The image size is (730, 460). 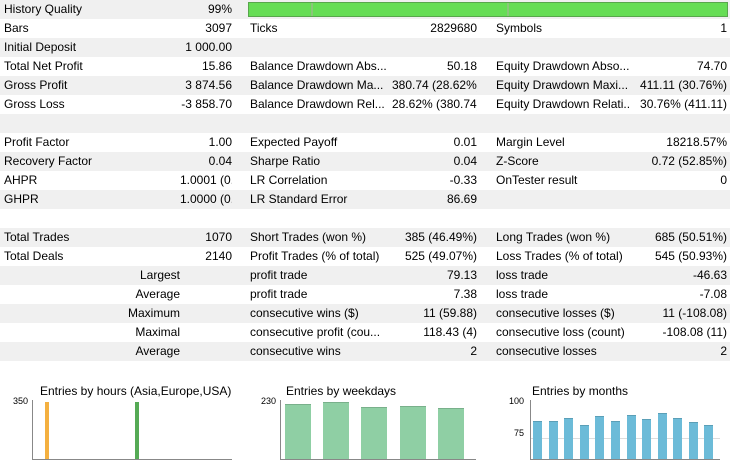 I want to click on value-2: 380.74 (28.62%), so click(x=434, y=85).